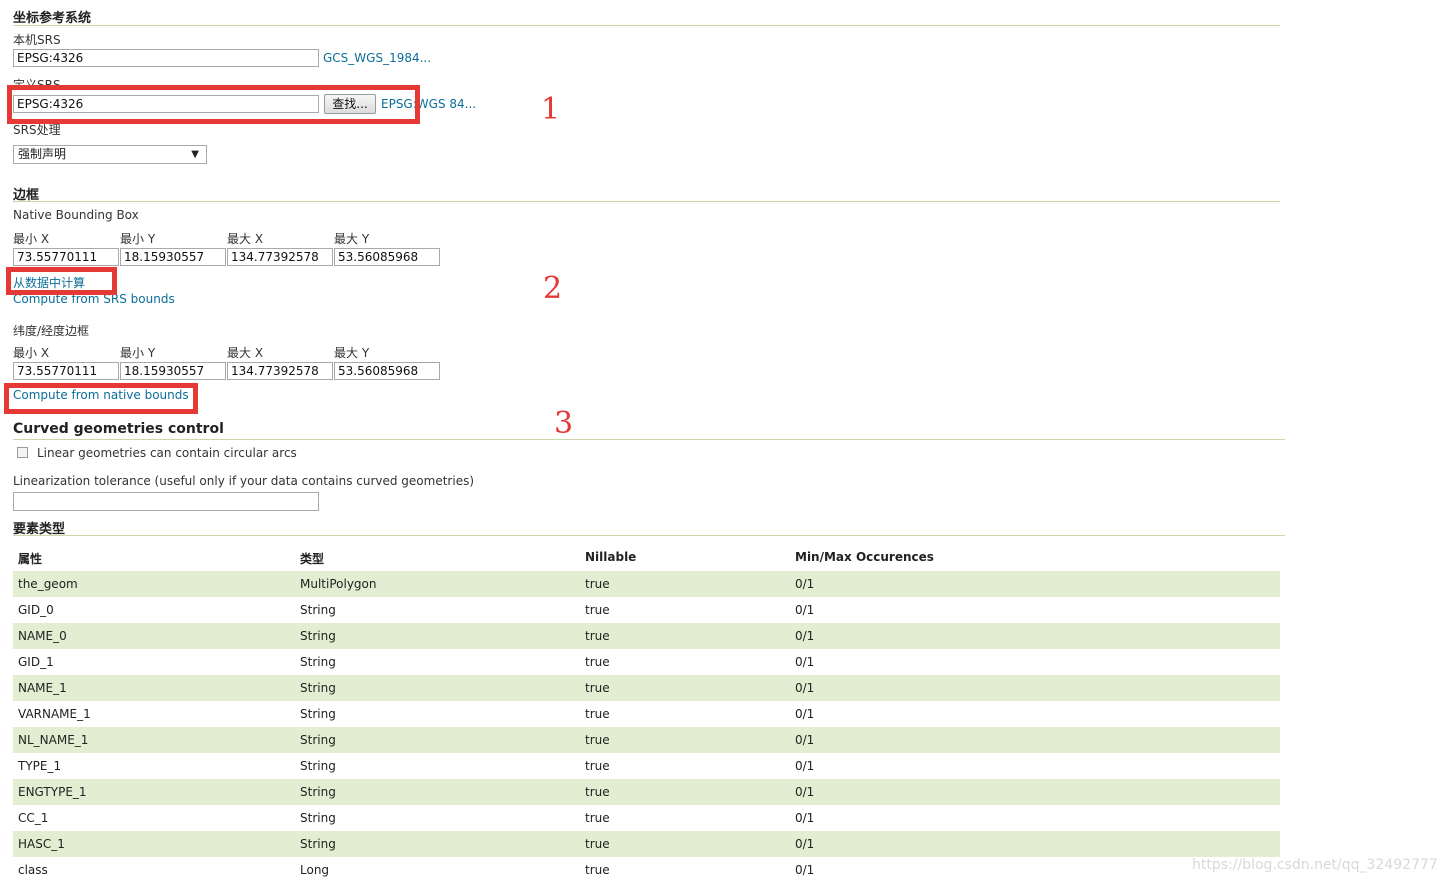 The image size is (1444, 885). What do you see at coordinates (110, 154) in the screenshot?
I see `srs-handling-select: 强制声明 ▼` at bounding box center [110, 154].